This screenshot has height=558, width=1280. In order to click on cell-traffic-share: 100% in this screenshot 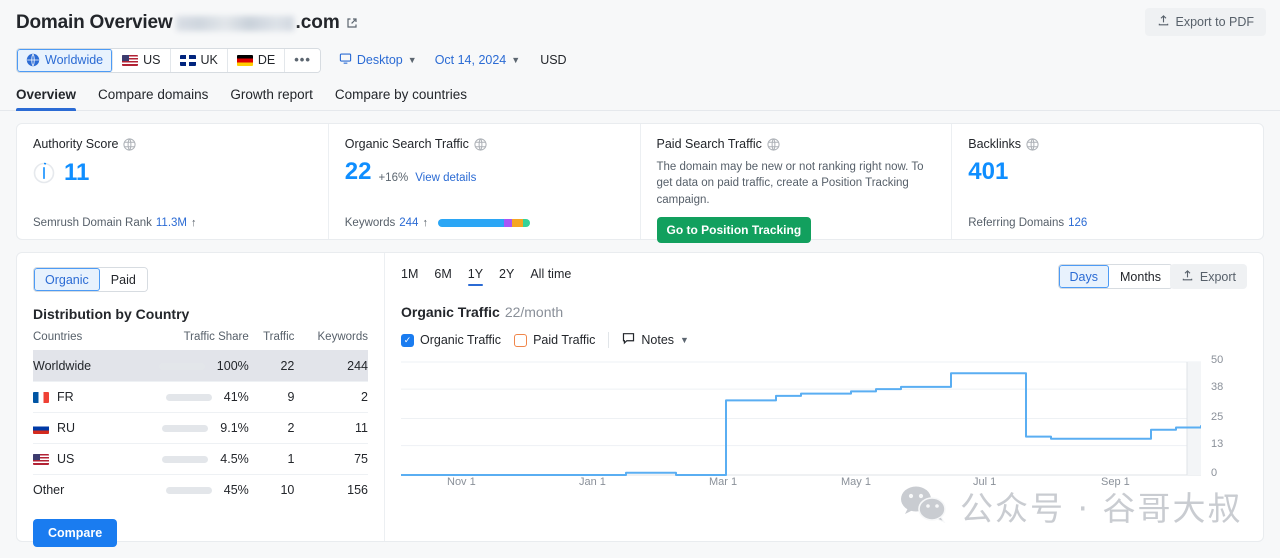, I will do `click(183, 366)`.